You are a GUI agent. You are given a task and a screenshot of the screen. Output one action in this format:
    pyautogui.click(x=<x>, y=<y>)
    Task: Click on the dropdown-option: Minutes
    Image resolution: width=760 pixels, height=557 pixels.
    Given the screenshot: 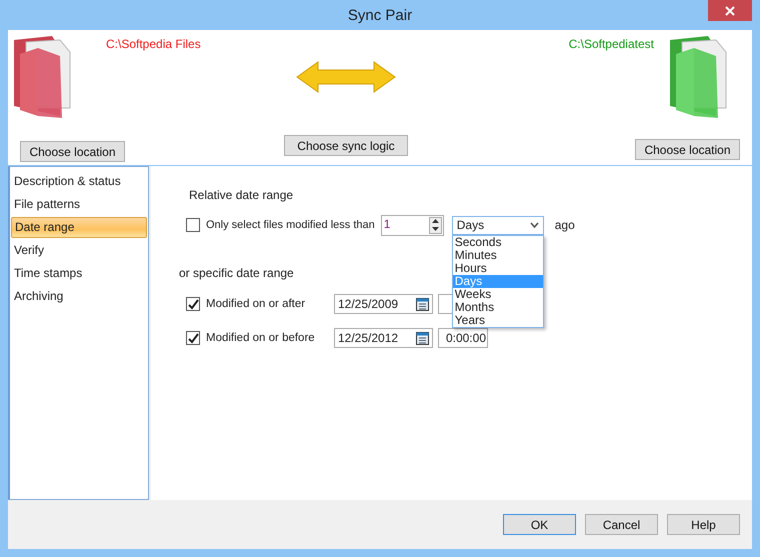 What is the action you would take?
    pyautogui.click(x=497, y=255)
    